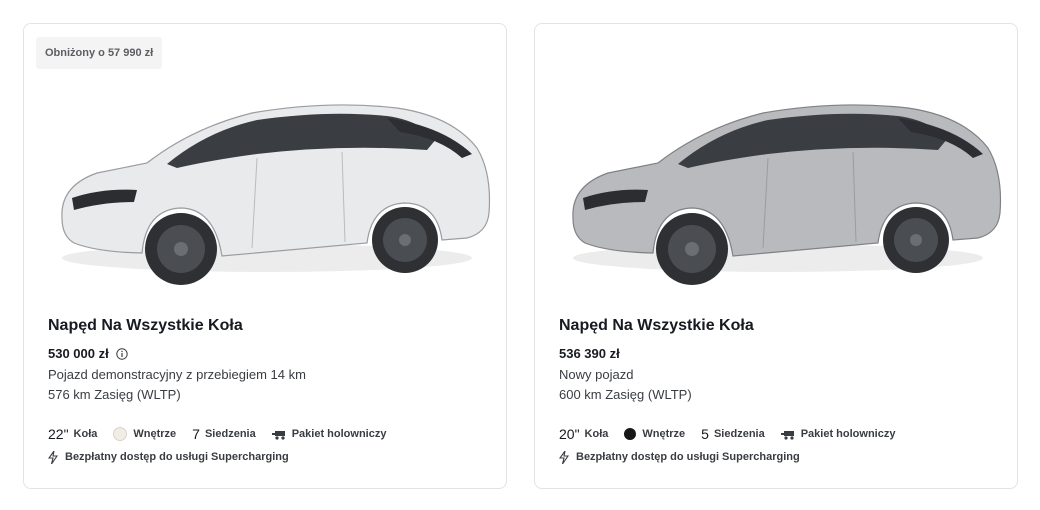  I want to click on vehicle-price: 530 000 zł, so click(267, 354).